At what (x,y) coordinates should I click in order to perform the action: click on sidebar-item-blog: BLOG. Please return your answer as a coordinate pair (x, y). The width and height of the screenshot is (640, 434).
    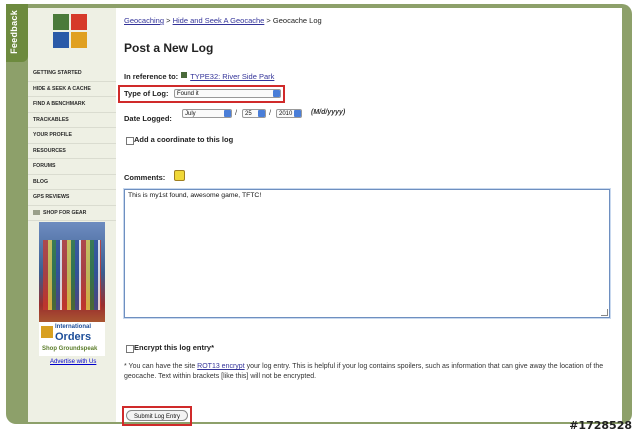
    Looking at the image, I should click on (72, 182).